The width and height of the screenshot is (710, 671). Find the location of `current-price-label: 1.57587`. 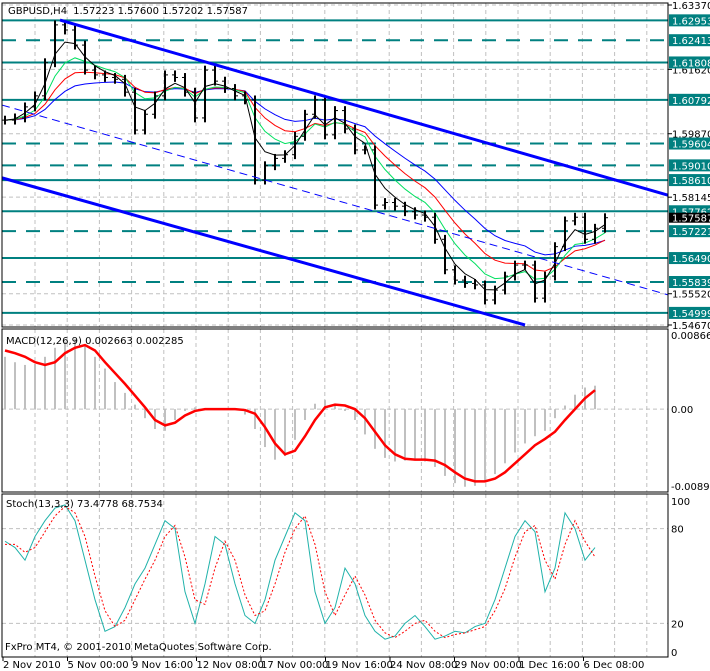

current-price-label: 1.57587 is located at coordinates (691, 219).